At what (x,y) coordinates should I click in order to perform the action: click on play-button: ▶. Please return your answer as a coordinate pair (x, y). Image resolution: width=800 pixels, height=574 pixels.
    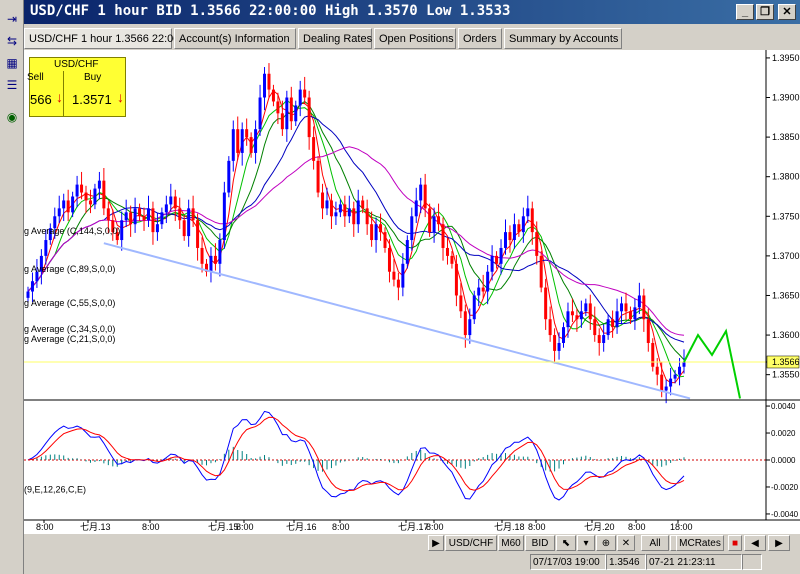
    Looking at the image, I should click on (436, 543).